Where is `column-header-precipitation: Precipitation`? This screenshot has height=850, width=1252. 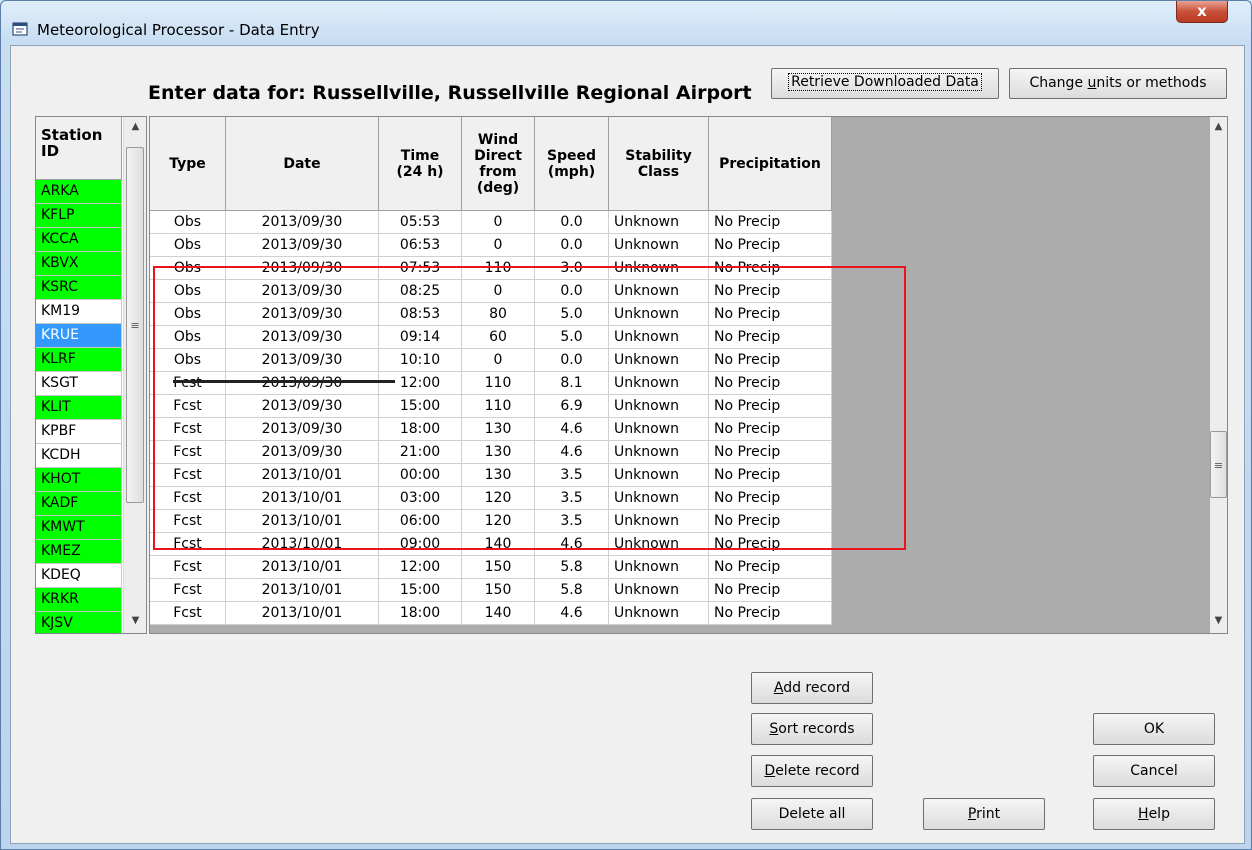
column-header-precipitation: Precipitation is located at coordinates (770, 164).